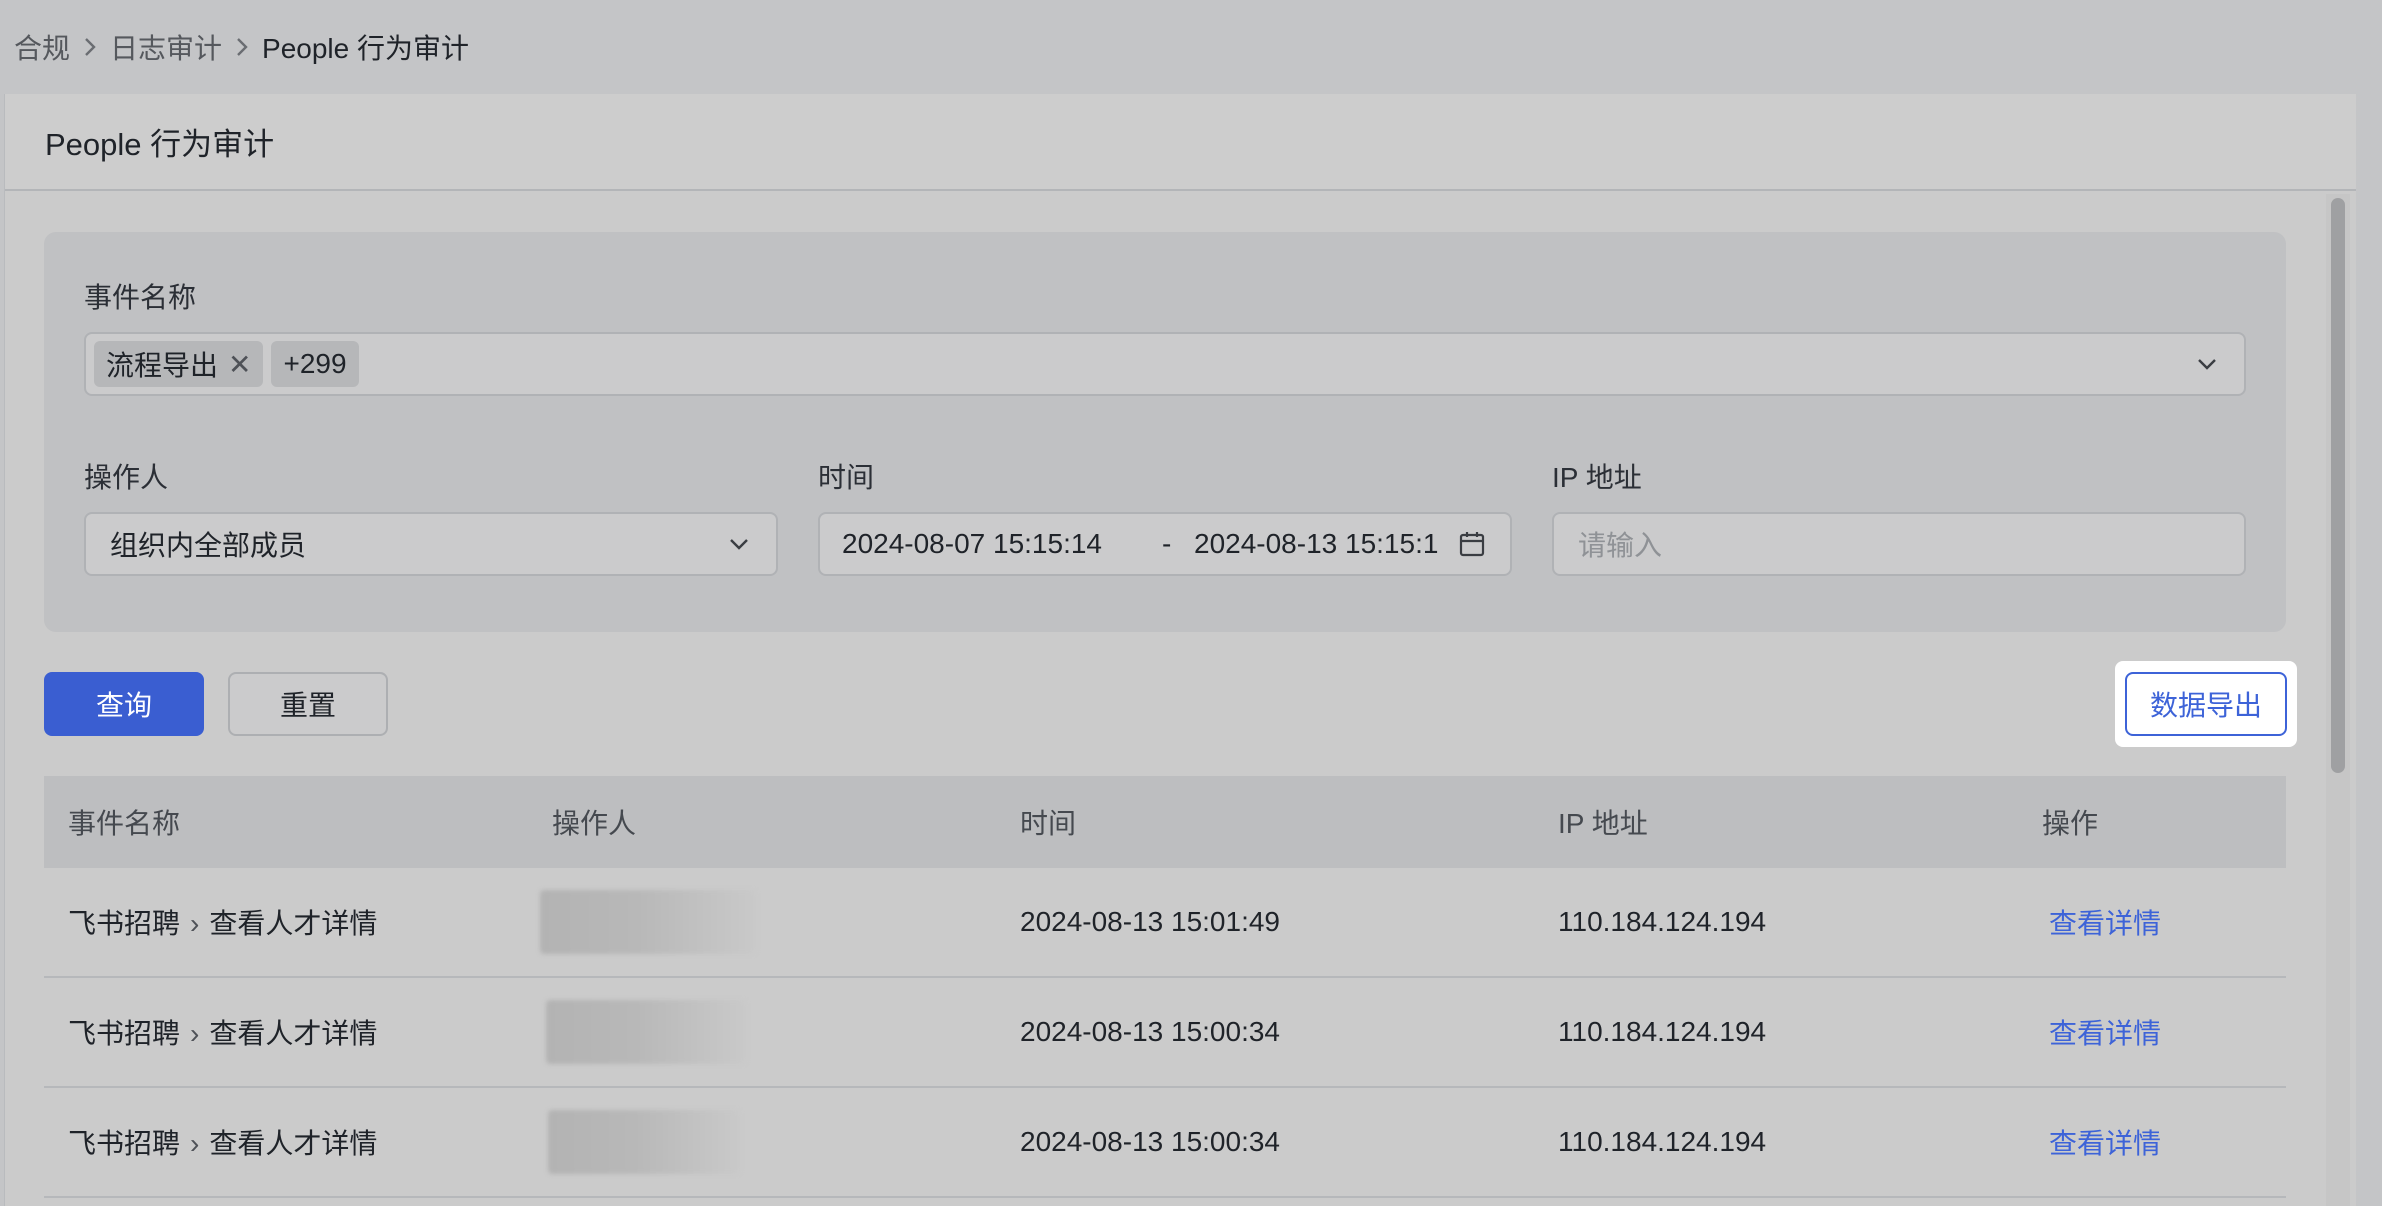 The width and height of the screenshot is (2382, 1206). I want to click on breadcrumb: 合规 日志审计 People 行为审计, so click(1191, 47).